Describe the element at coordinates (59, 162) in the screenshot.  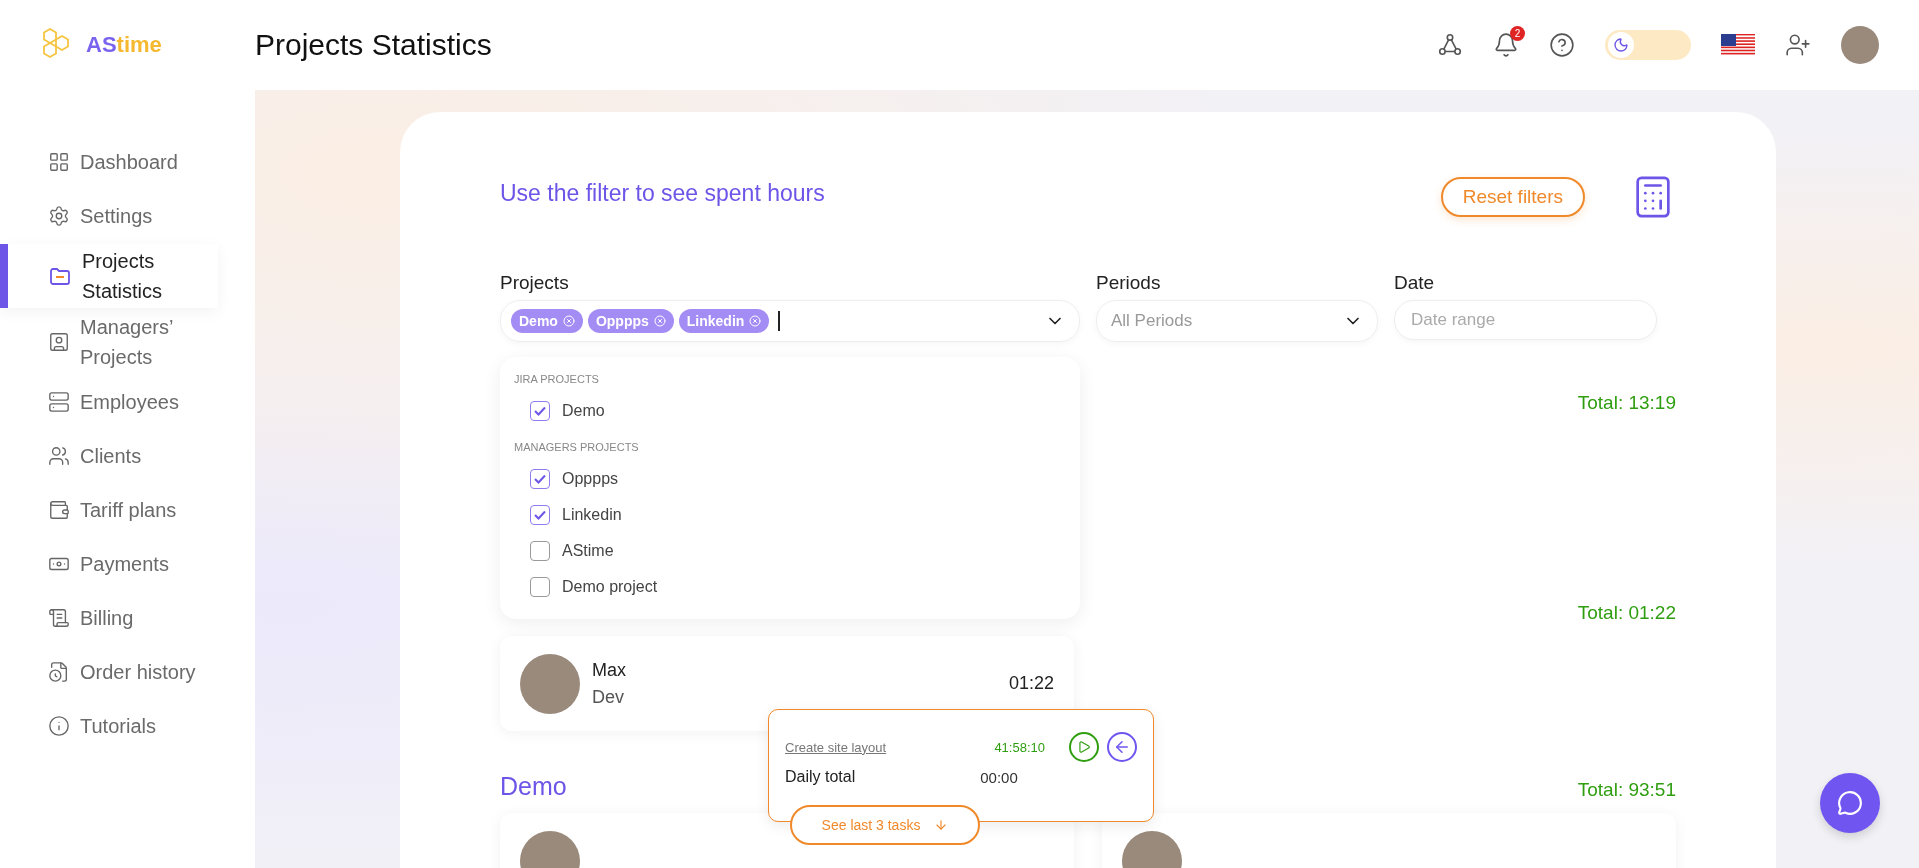
I see `grid-icon` at that location.